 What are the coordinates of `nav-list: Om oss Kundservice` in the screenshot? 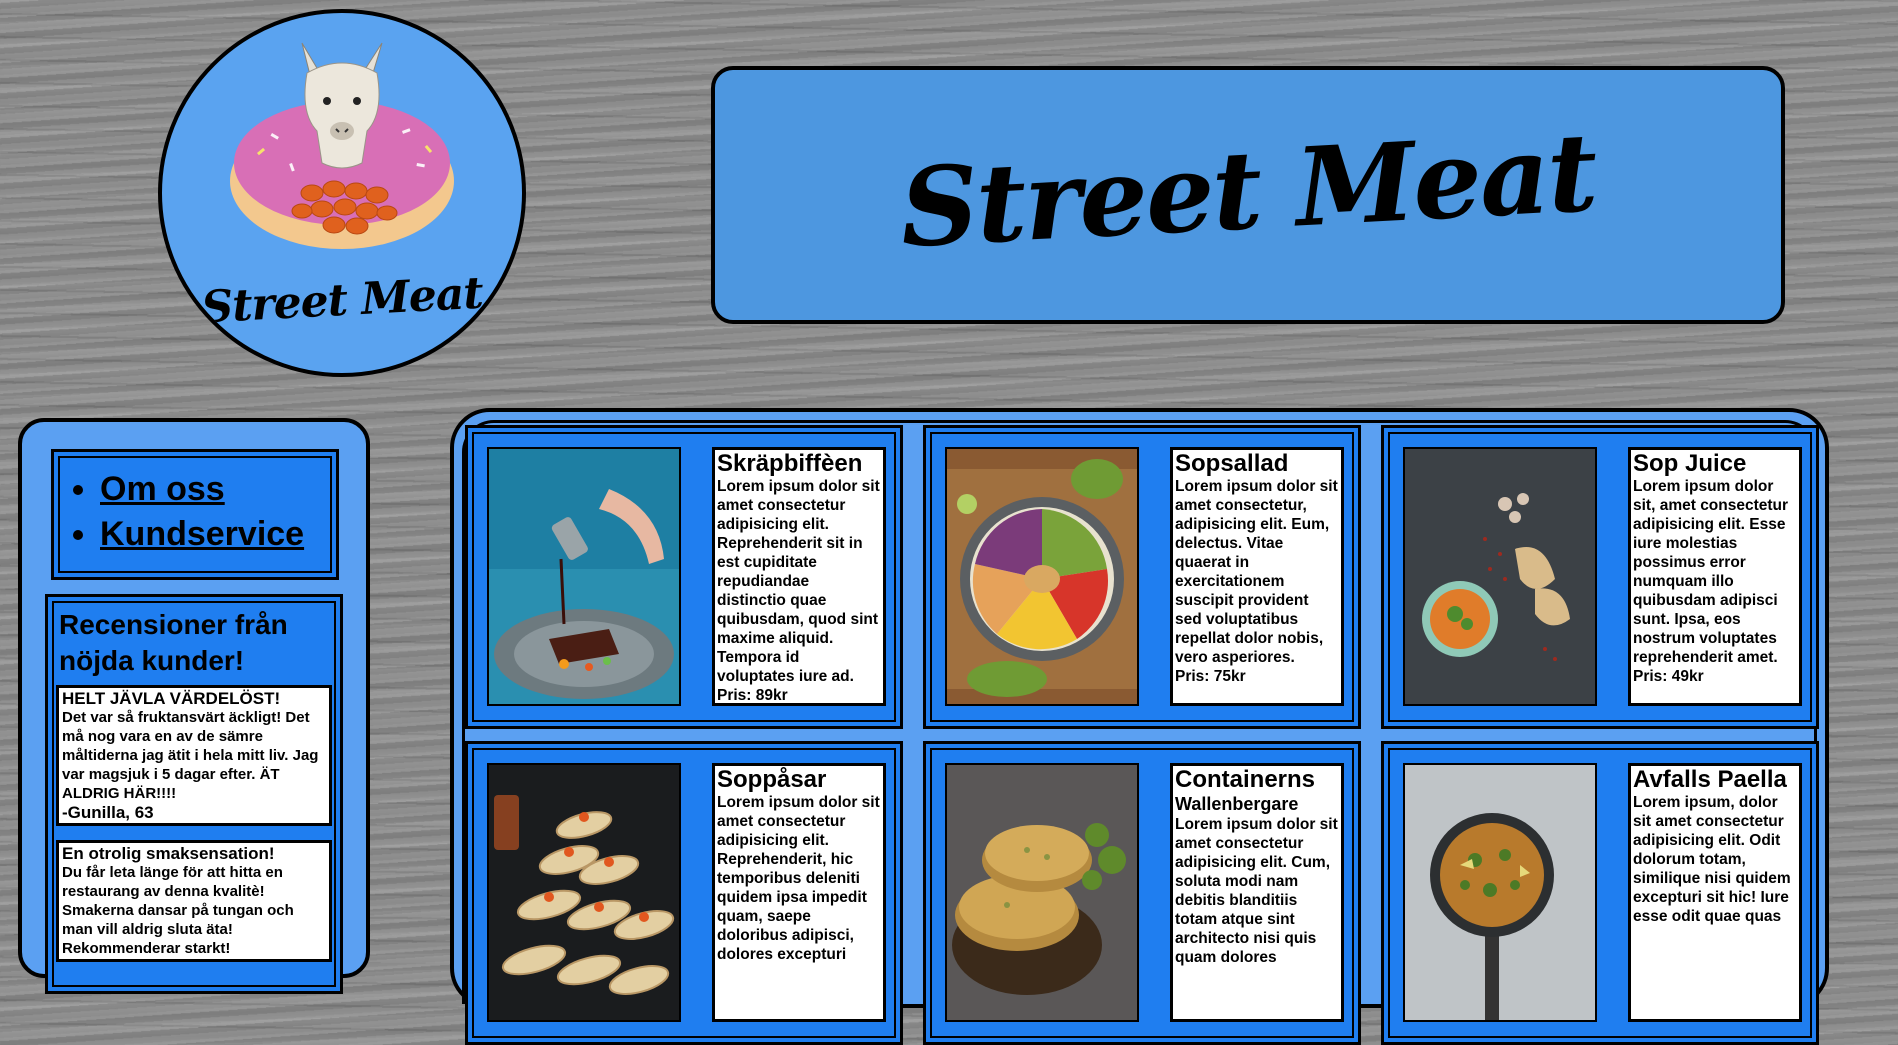 It's located at (195, 503).